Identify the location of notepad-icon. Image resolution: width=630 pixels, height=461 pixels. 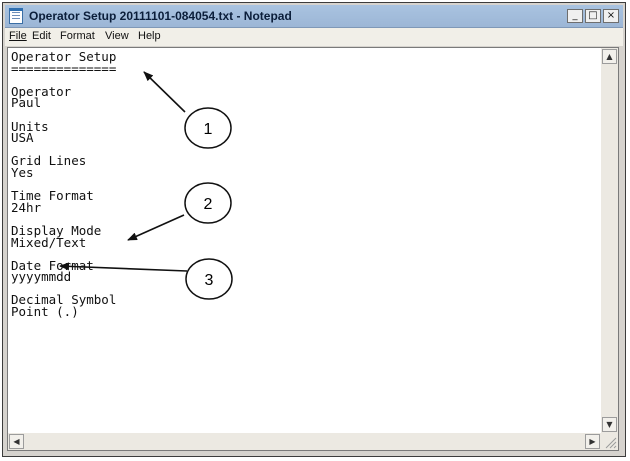
(16, 16).